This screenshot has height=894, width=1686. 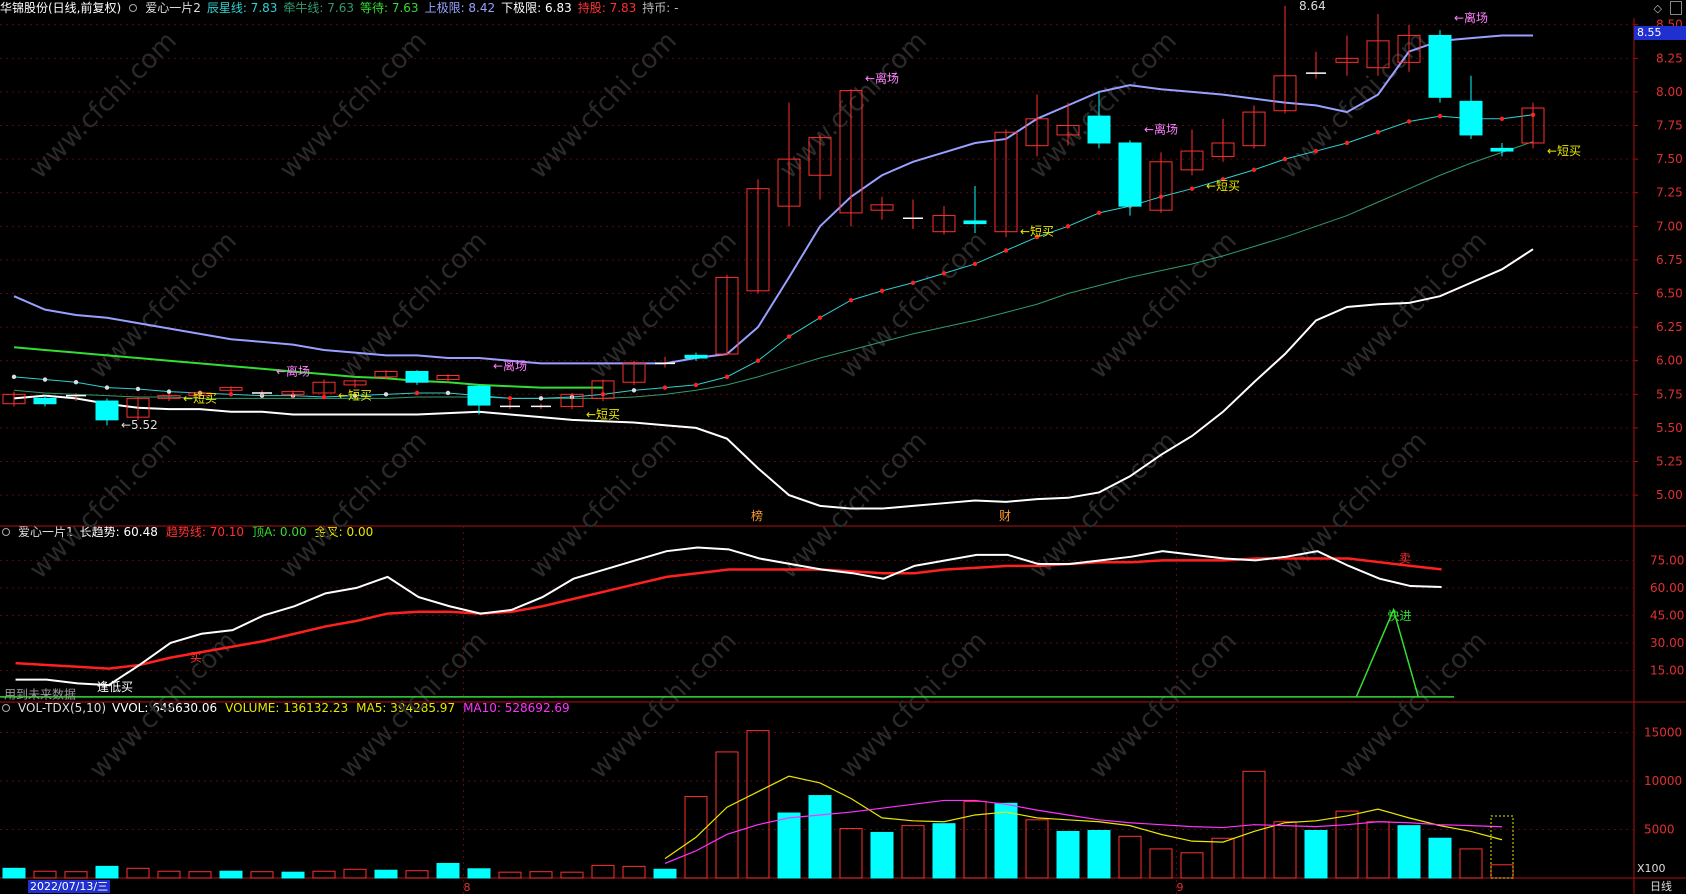 I want to click on event-marker: 榜, so click(x=757, y=515).